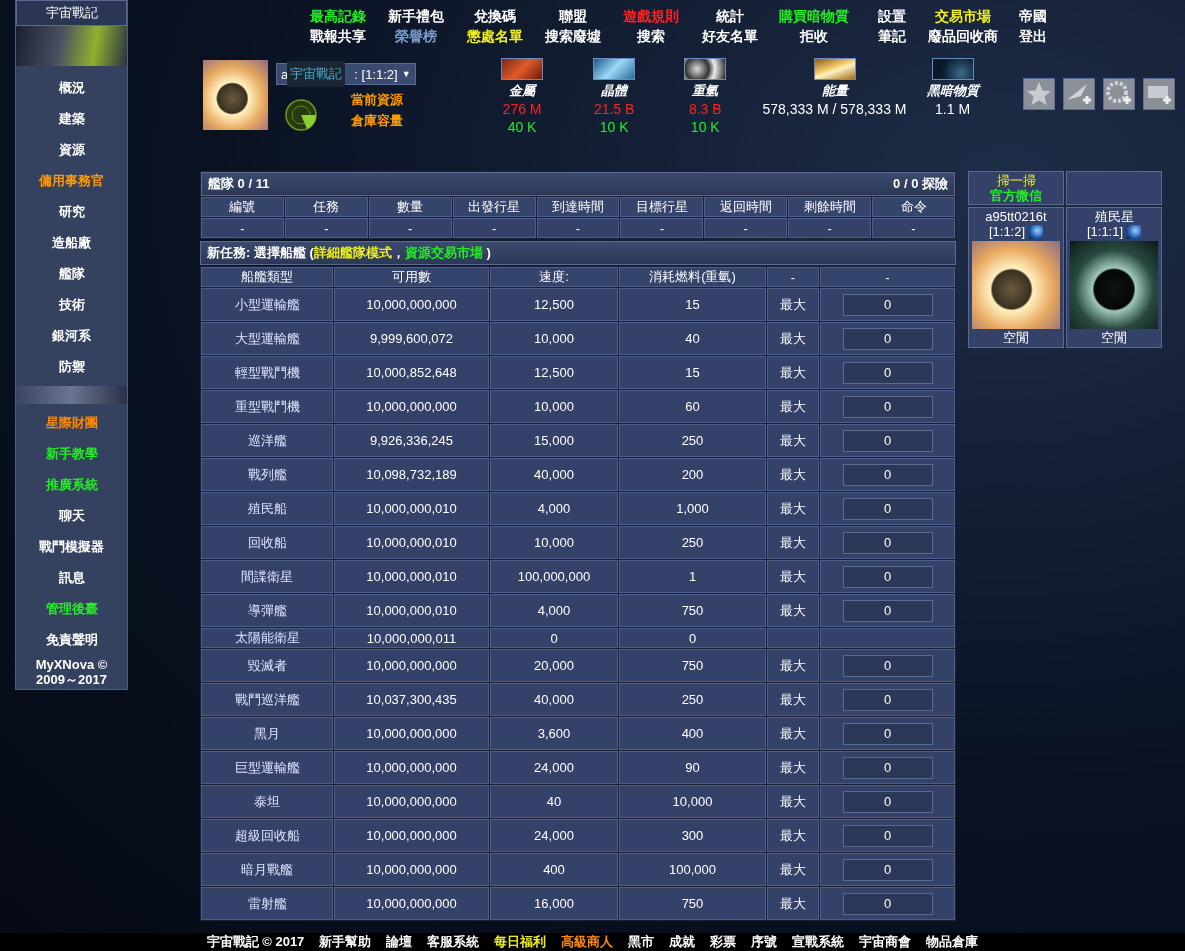  I want to click on sidebar-link: 訊息, so click(71, 577).